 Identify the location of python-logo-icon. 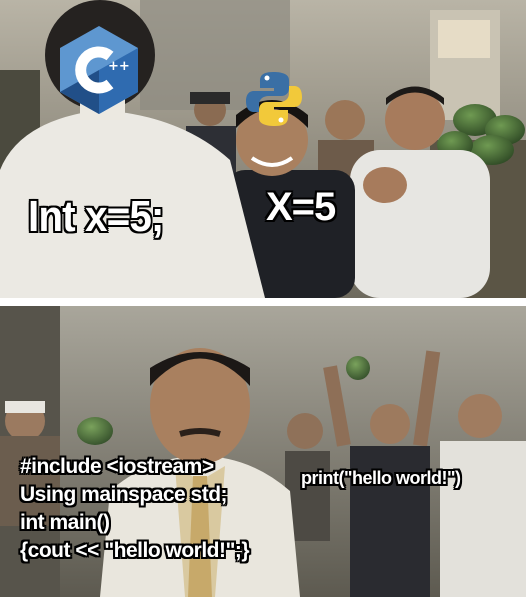
(274, 99).